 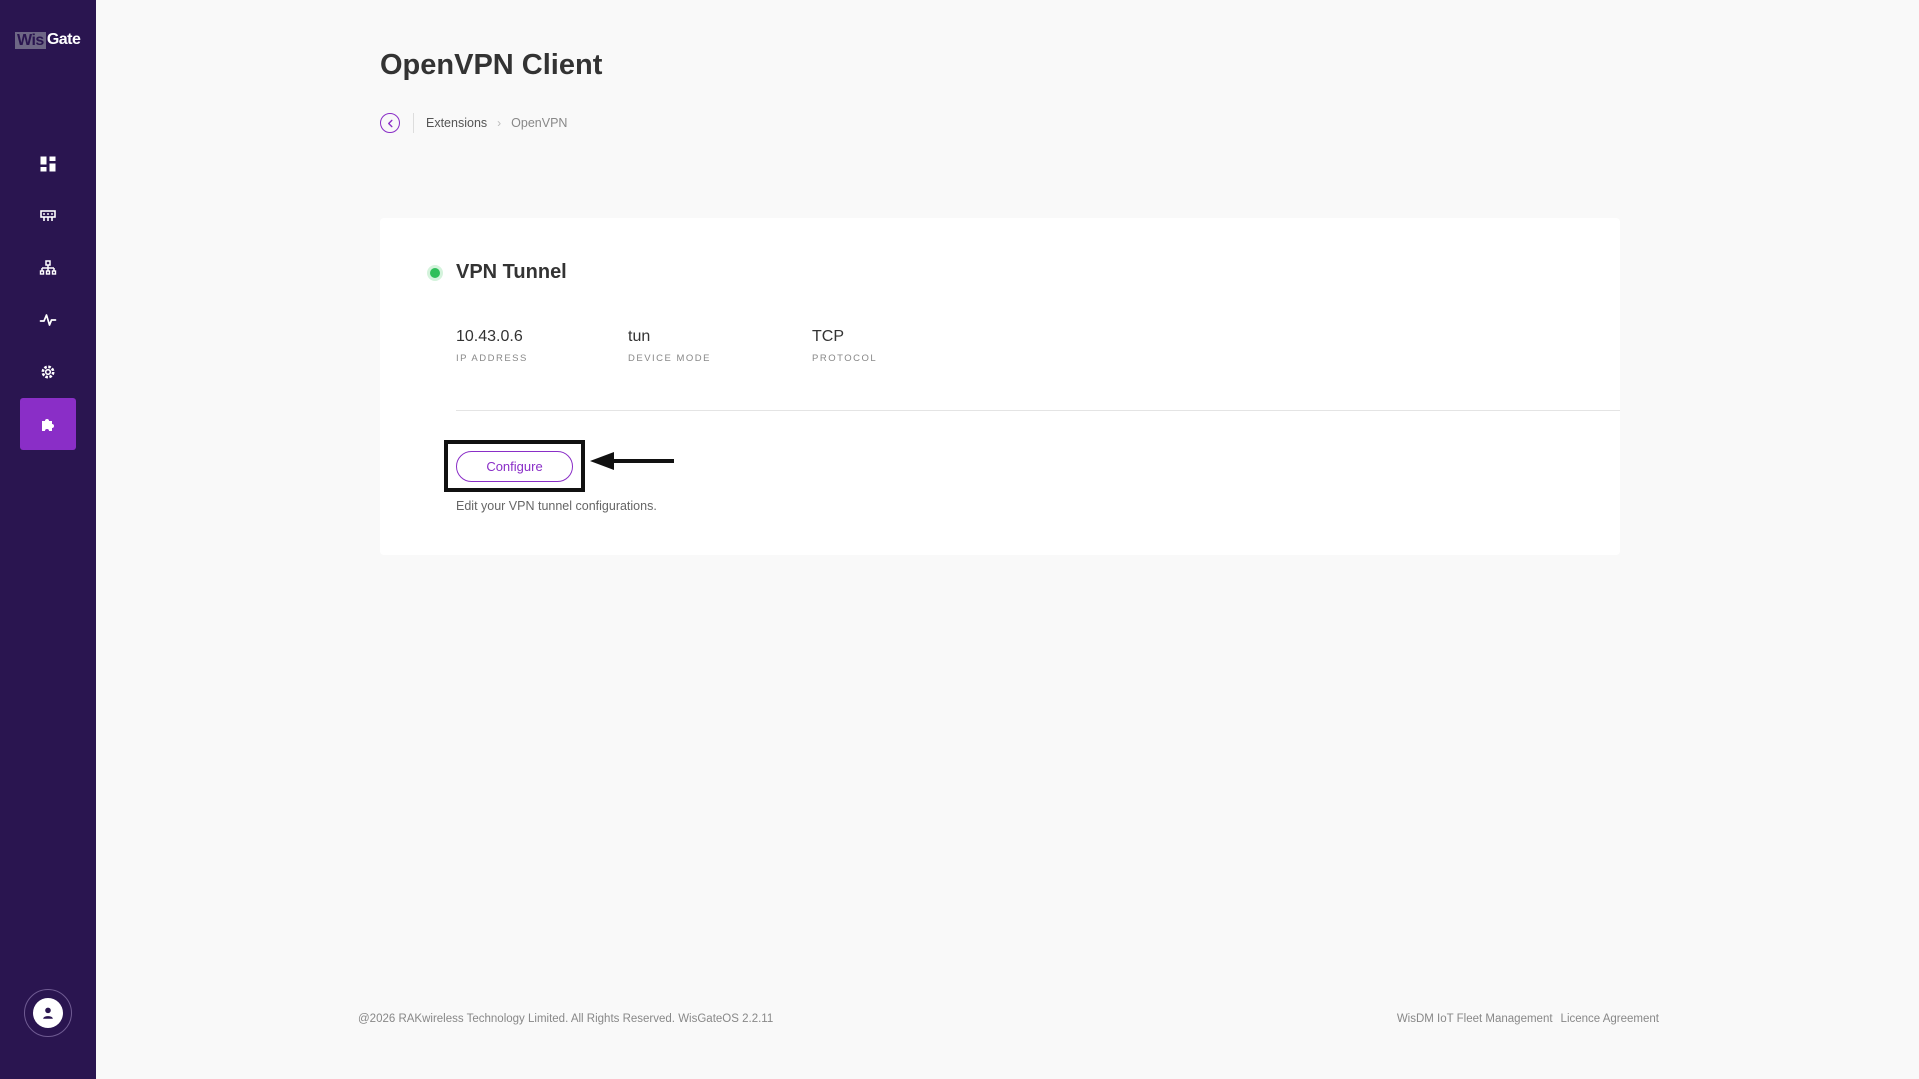 What do you see at coordinates (489, 336) in the screenshot?
I see `ip-address-value: 10.43.0.6` at bounding box center [489, 336].